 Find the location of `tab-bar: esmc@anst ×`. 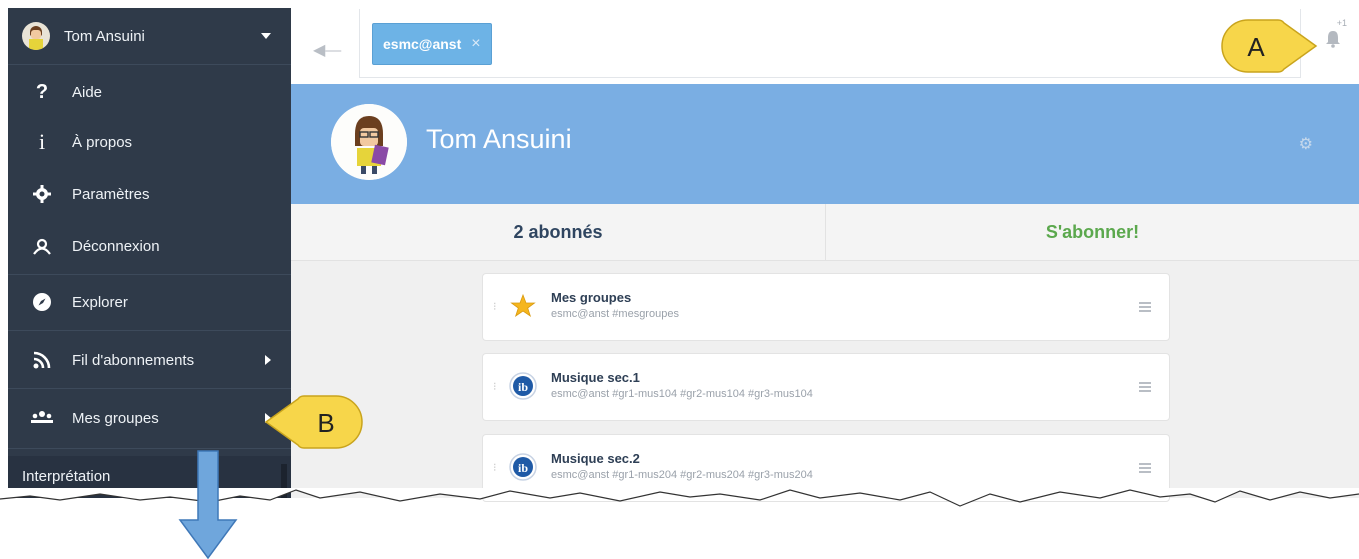

tab-bar: esmc@anst × is located at coordinates (830, 43).